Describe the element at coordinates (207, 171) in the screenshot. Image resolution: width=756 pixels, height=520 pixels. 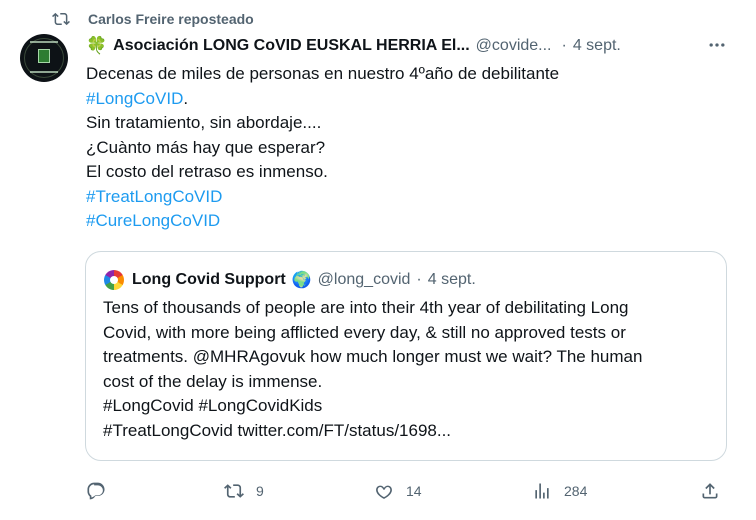
I see `tweet-text-line: El costo del retraso es inmenso.` at that location.